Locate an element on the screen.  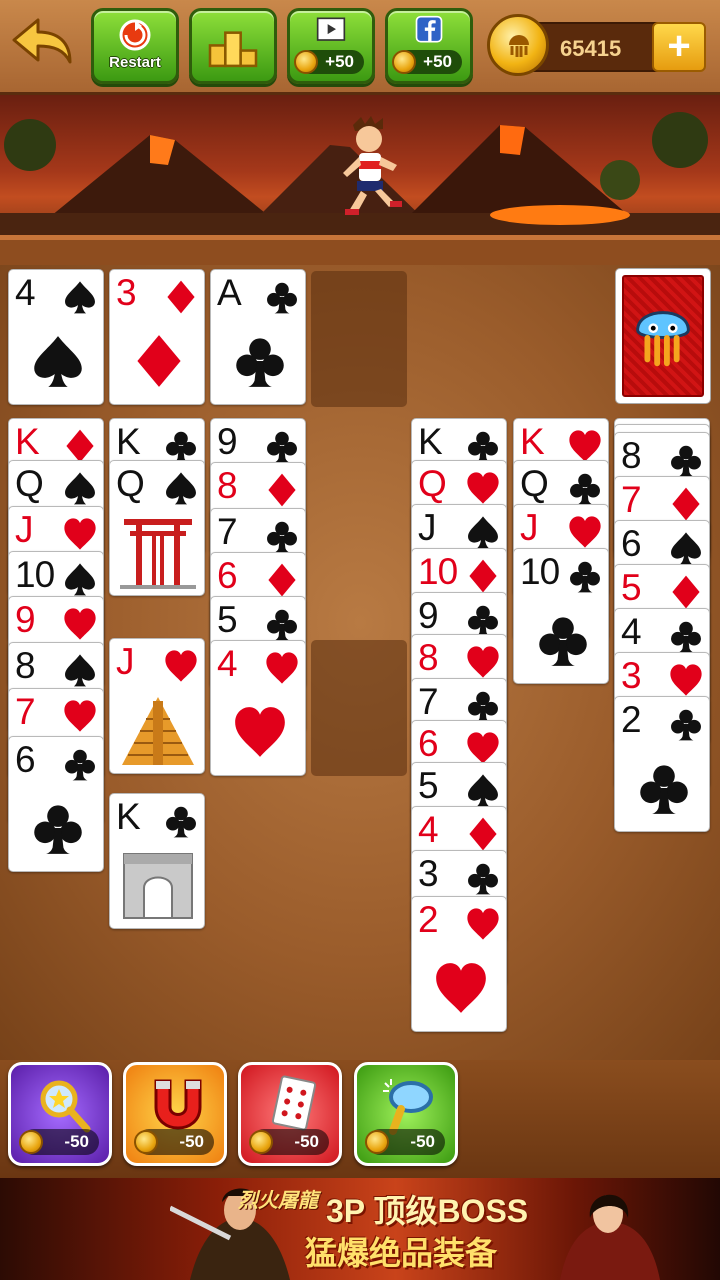
powerup-magnet: -50 is located at coordinates (175, 1114).